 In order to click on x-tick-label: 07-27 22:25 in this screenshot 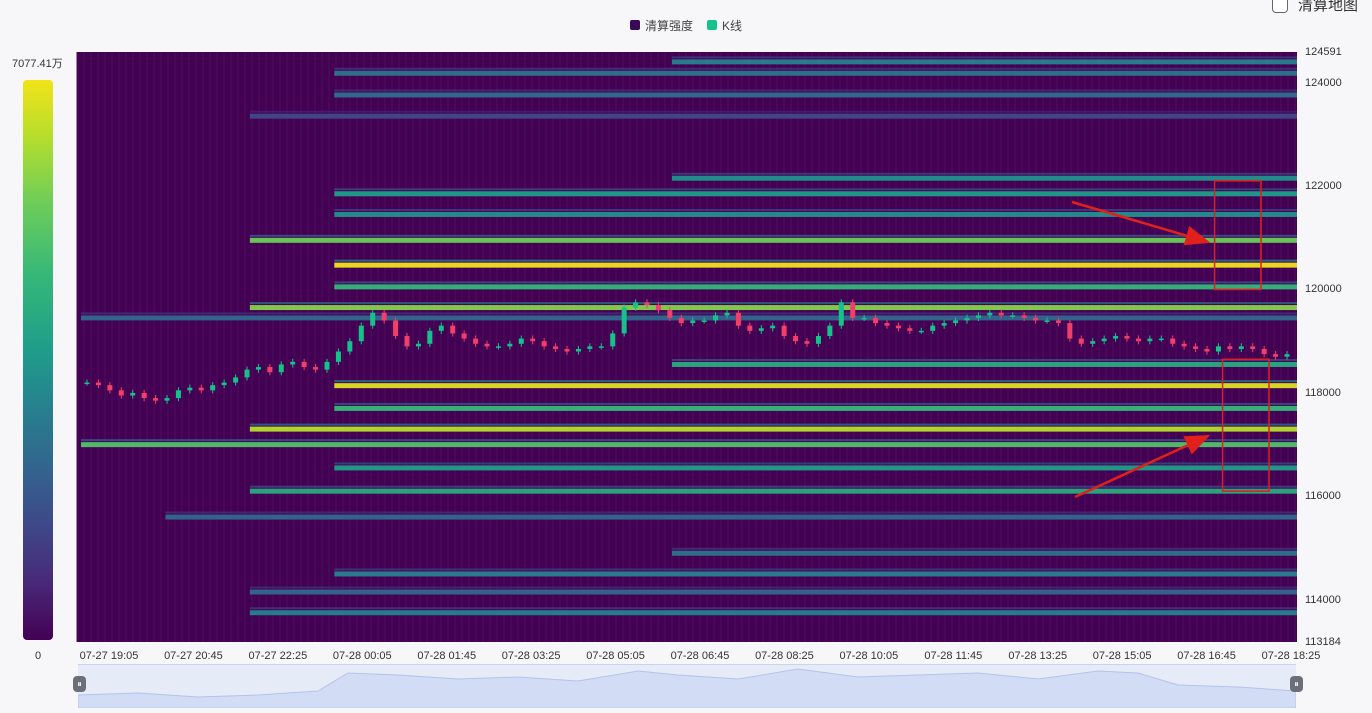, I will do `click(278, 656)`.